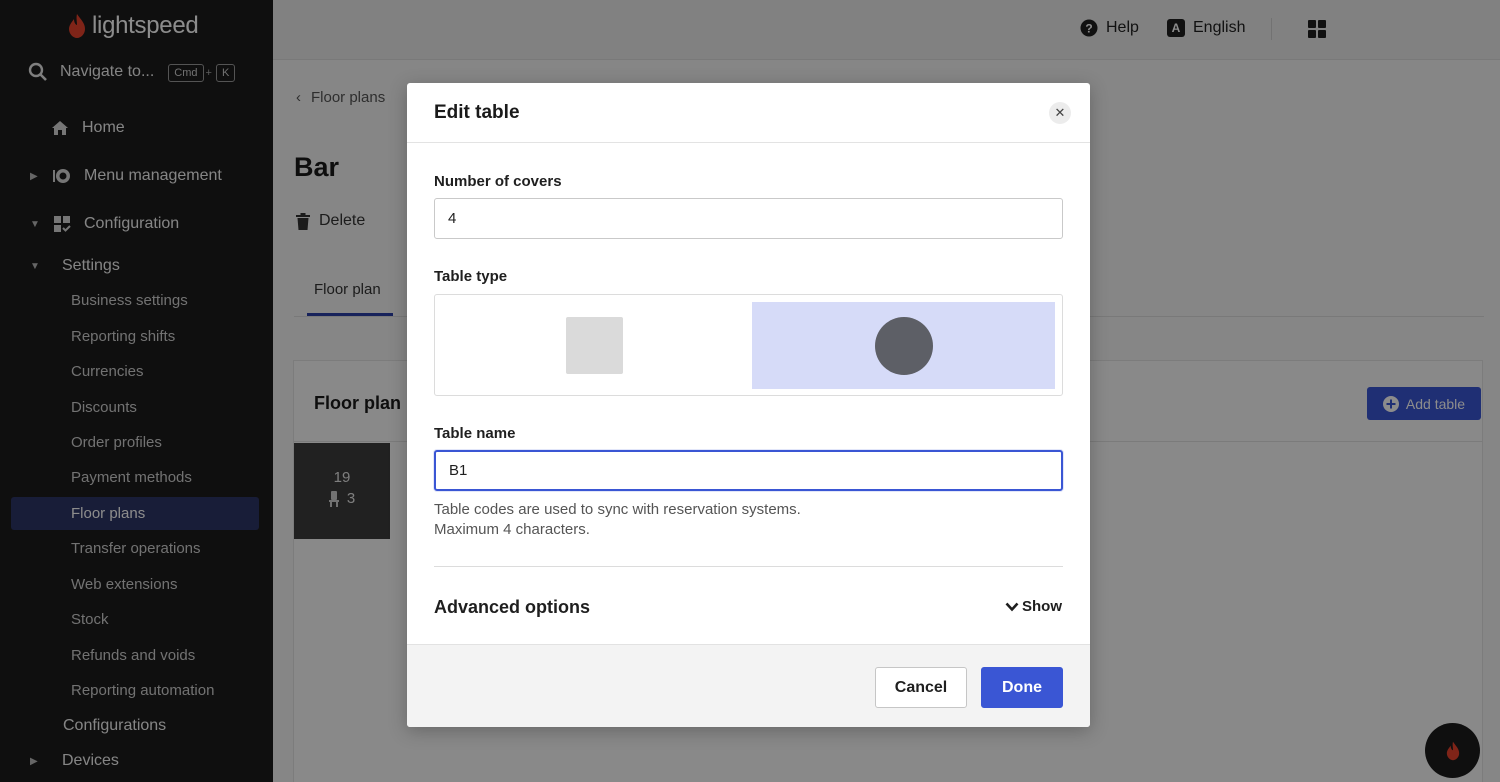 The image size is (1500, 782). I want to click on advanced-options-title: Advanced options, so click(512, 607).